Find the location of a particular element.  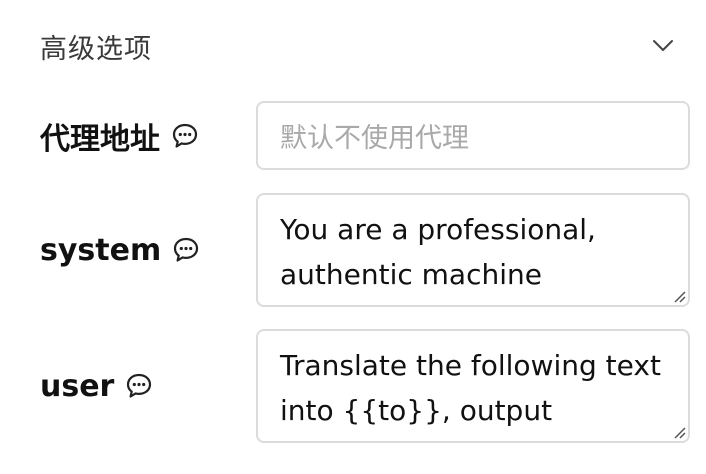

system-label-group: system is located at coordinates (148, 250).